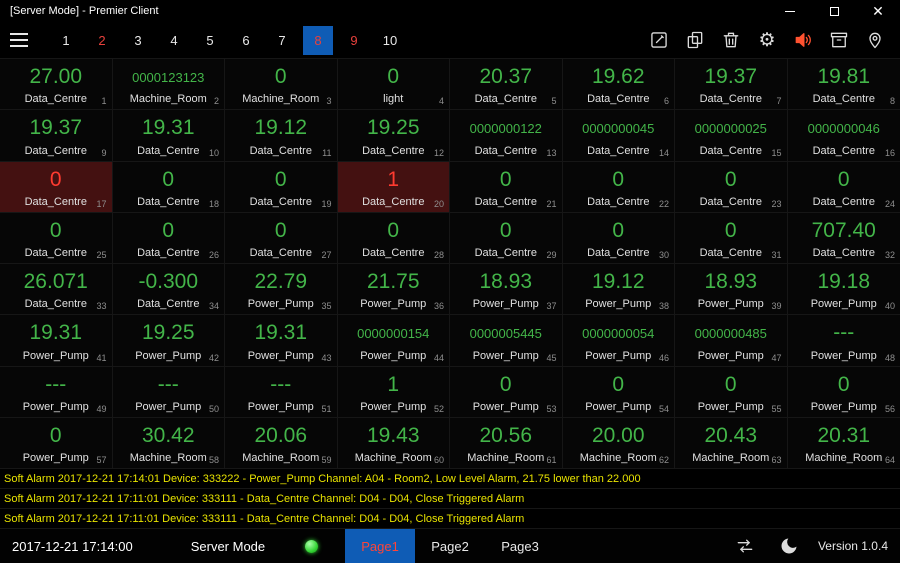 The height and width of the screenshot is (563, 900). I want to click on sensor-tile: 0 Data_Centre 31, so click(731, 238).